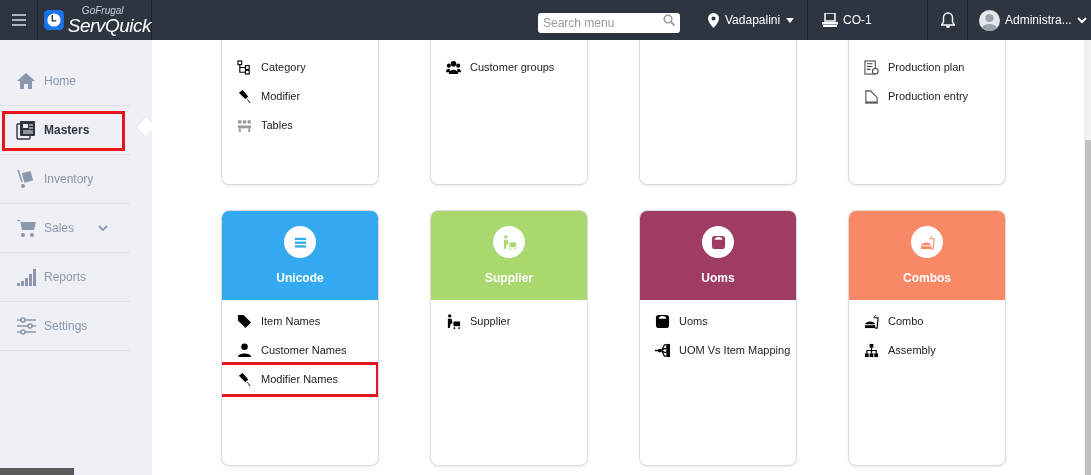 The image size is (1091, 475). What do you see at coordinates (609, 23) in the screenshot?
I see `search-field: Search menu` at bounding box center [609, 23].